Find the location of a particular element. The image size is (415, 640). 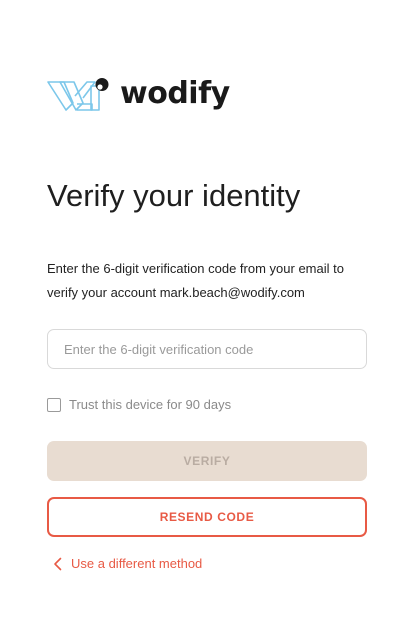

brand-logo: wodify is located at coordinates (138, 94).